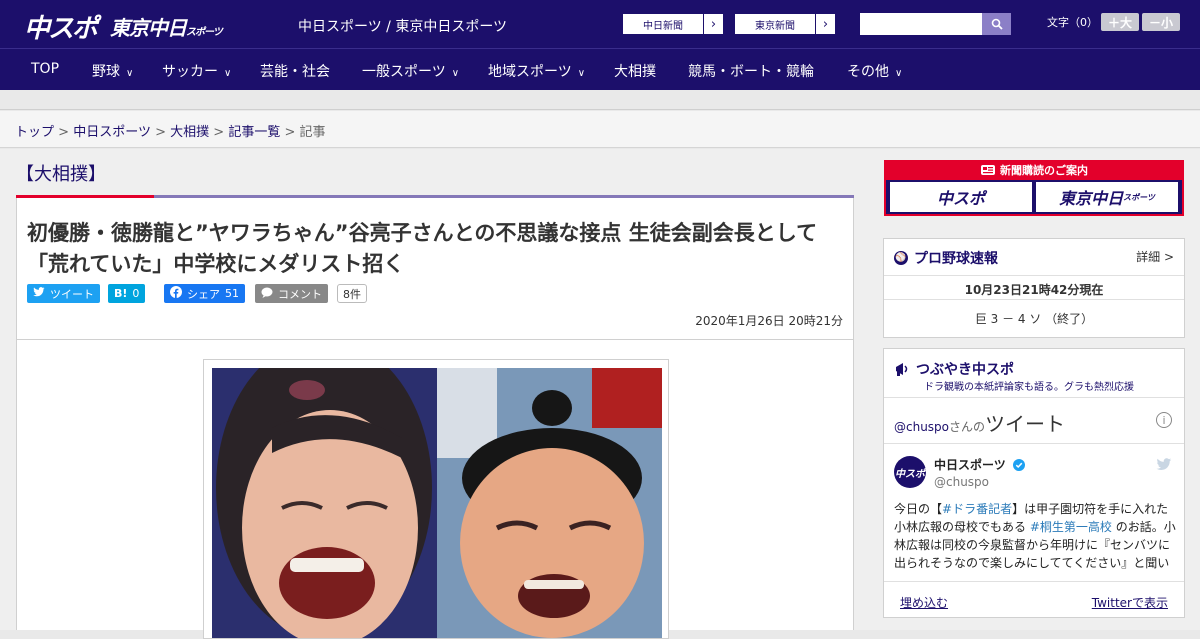 The width and height of the screenshot is (1200, 639). I want to click on nav-item-other: その他 ∨, so click(874, 71).